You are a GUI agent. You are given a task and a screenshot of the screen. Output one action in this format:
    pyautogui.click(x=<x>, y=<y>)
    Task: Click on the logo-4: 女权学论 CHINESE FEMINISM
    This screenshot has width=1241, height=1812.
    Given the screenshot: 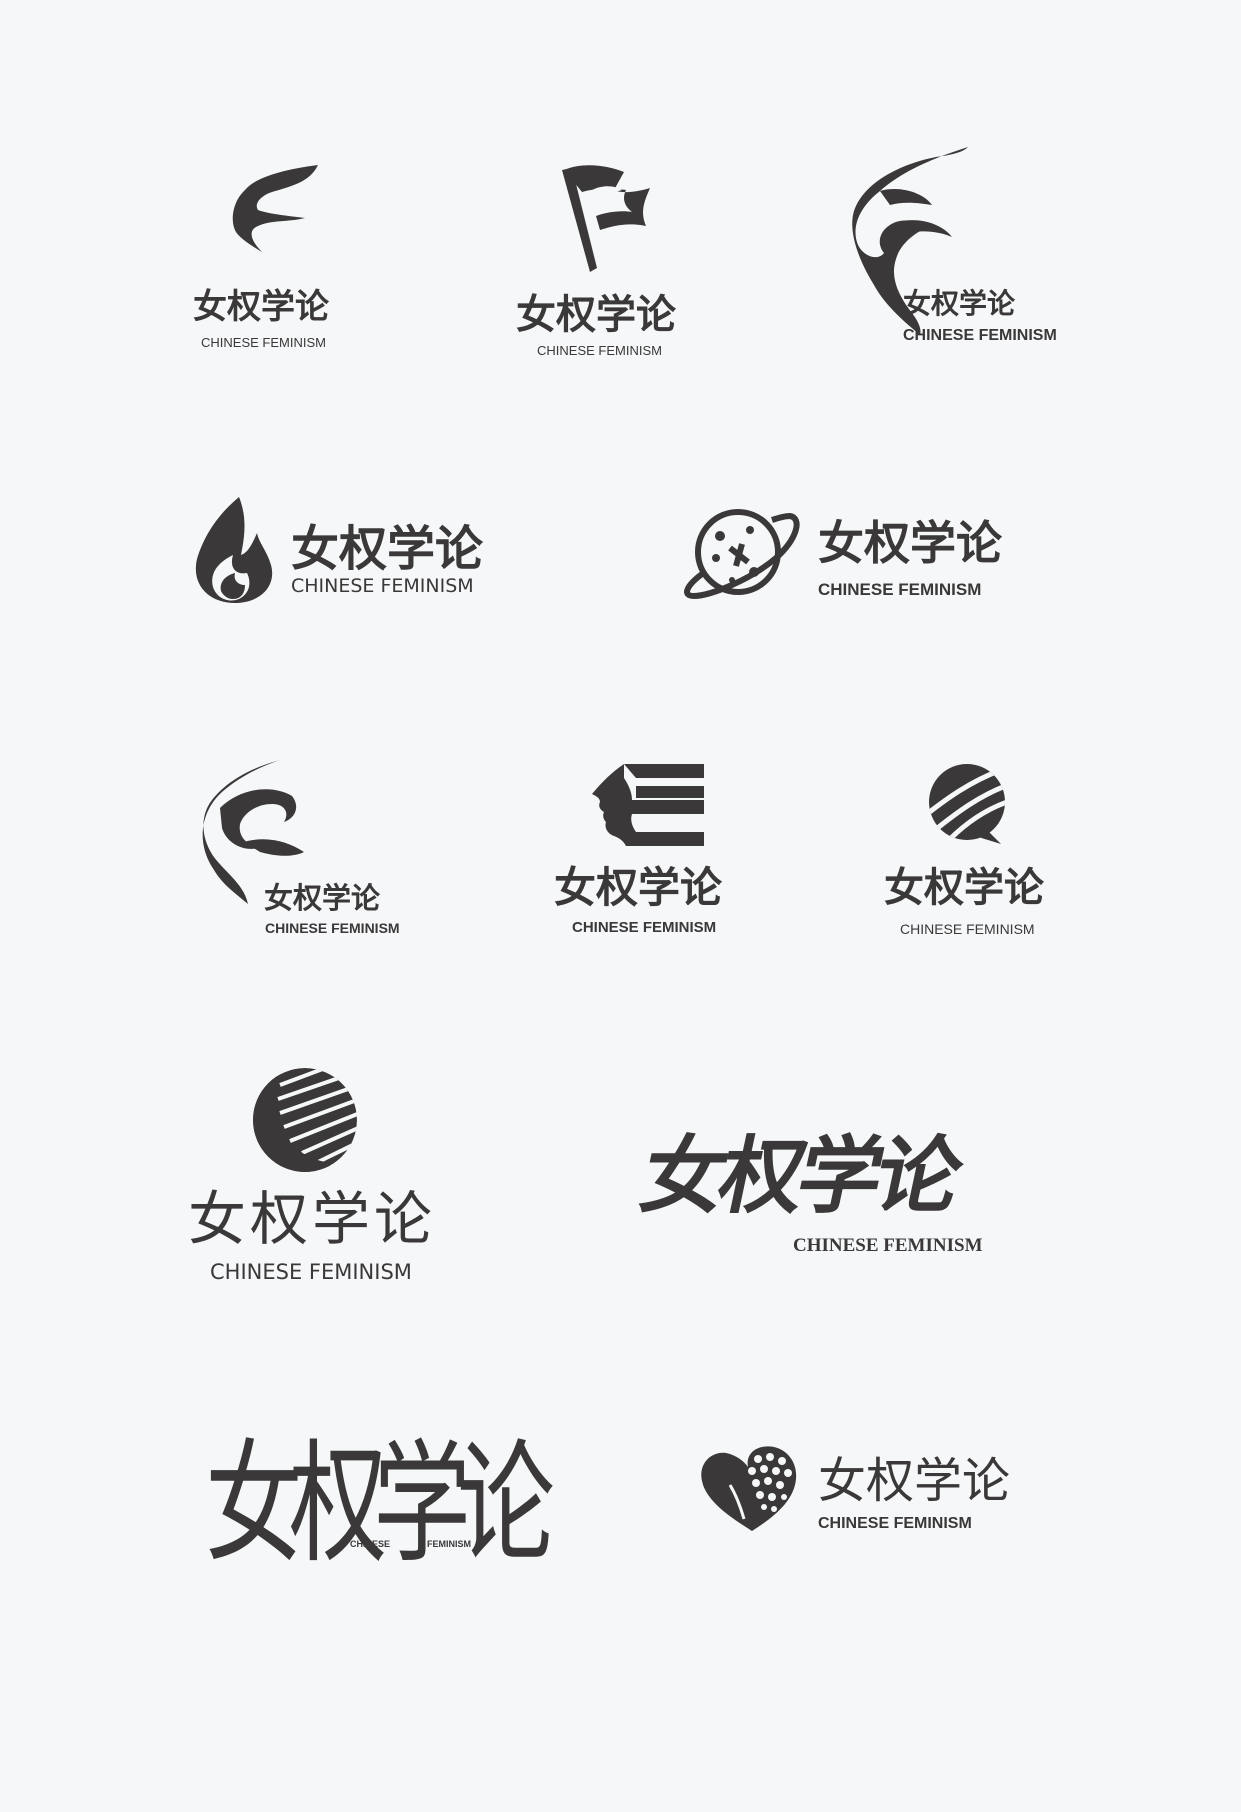 What is the action you would take?
    pyautogui.click(x=355, y=552)
    